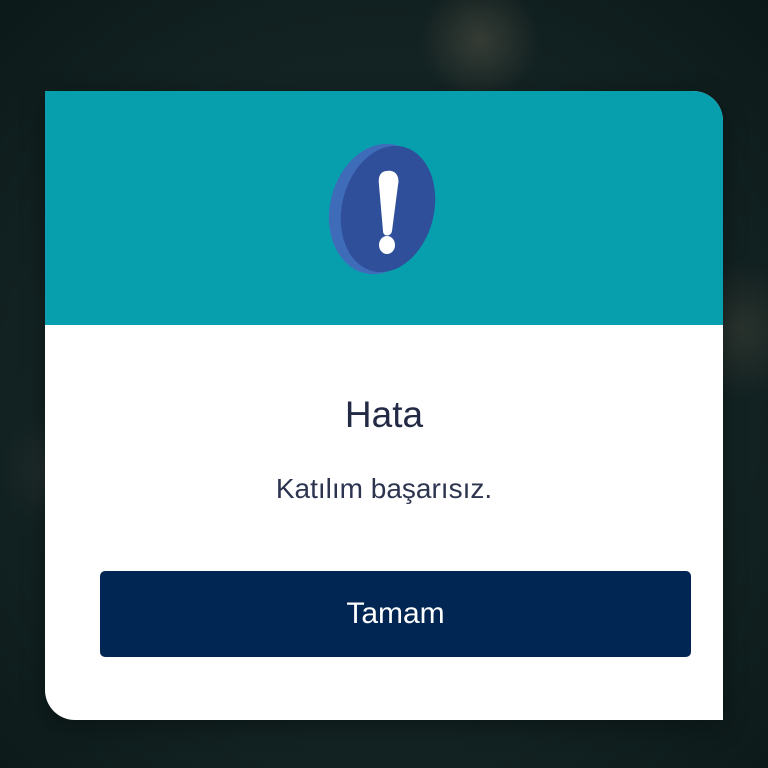 The image size is (768, 768). I want to click on ok-button: Tamam, so click(395, 614).